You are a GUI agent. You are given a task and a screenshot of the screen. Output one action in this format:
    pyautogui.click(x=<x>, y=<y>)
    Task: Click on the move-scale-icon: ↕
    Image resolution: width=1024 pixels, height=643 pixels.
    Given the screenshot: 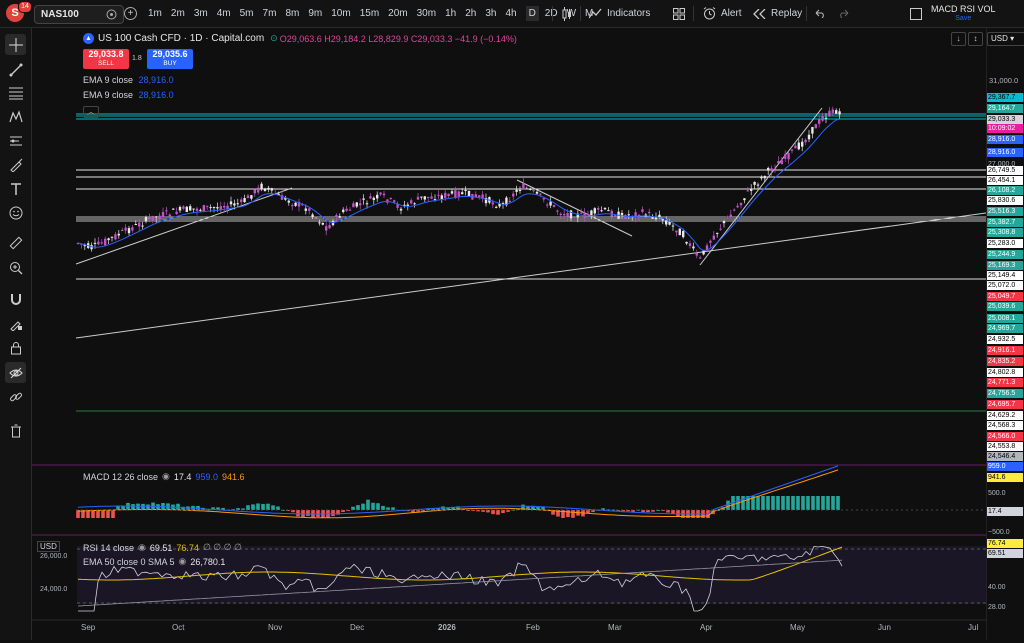 What is the action you would take?
    pyautogui.click(x=975, y=39)
    